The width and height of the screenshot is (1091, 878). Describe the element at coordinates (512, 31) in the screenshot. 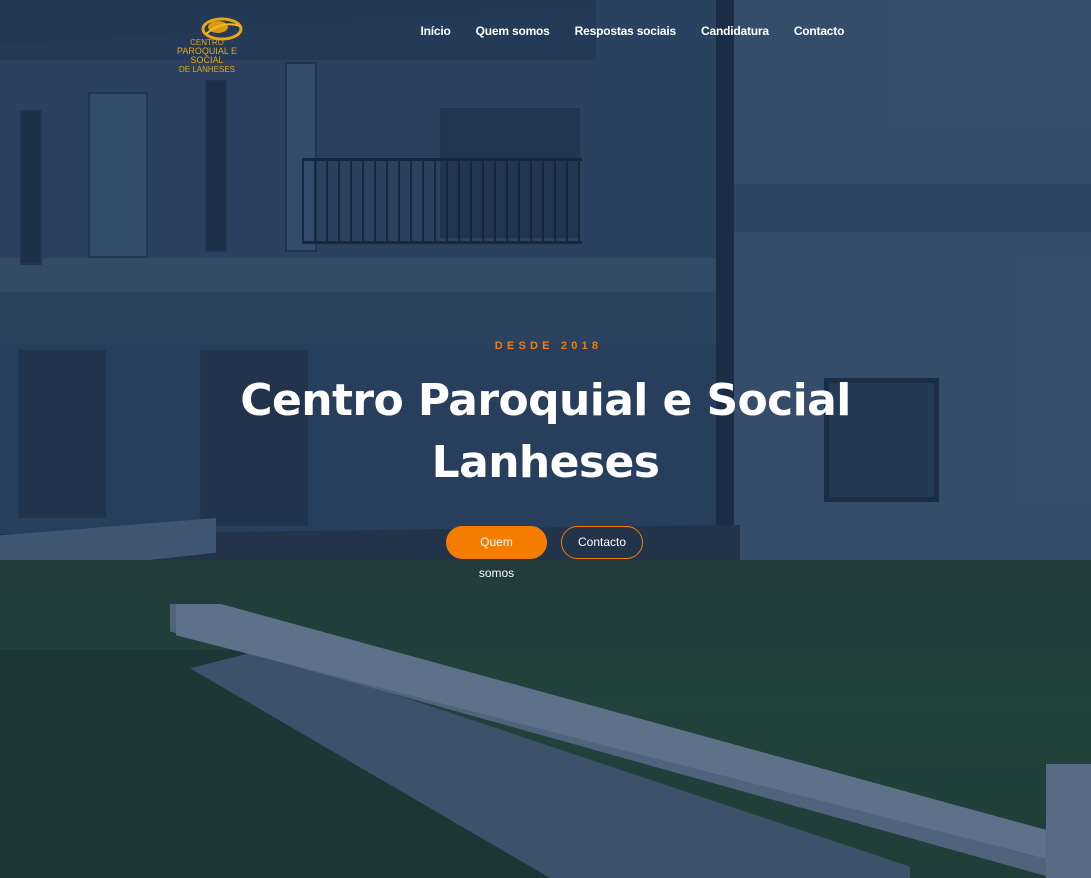

I see `nav-item-quem-somos: Quem somos` at that location.